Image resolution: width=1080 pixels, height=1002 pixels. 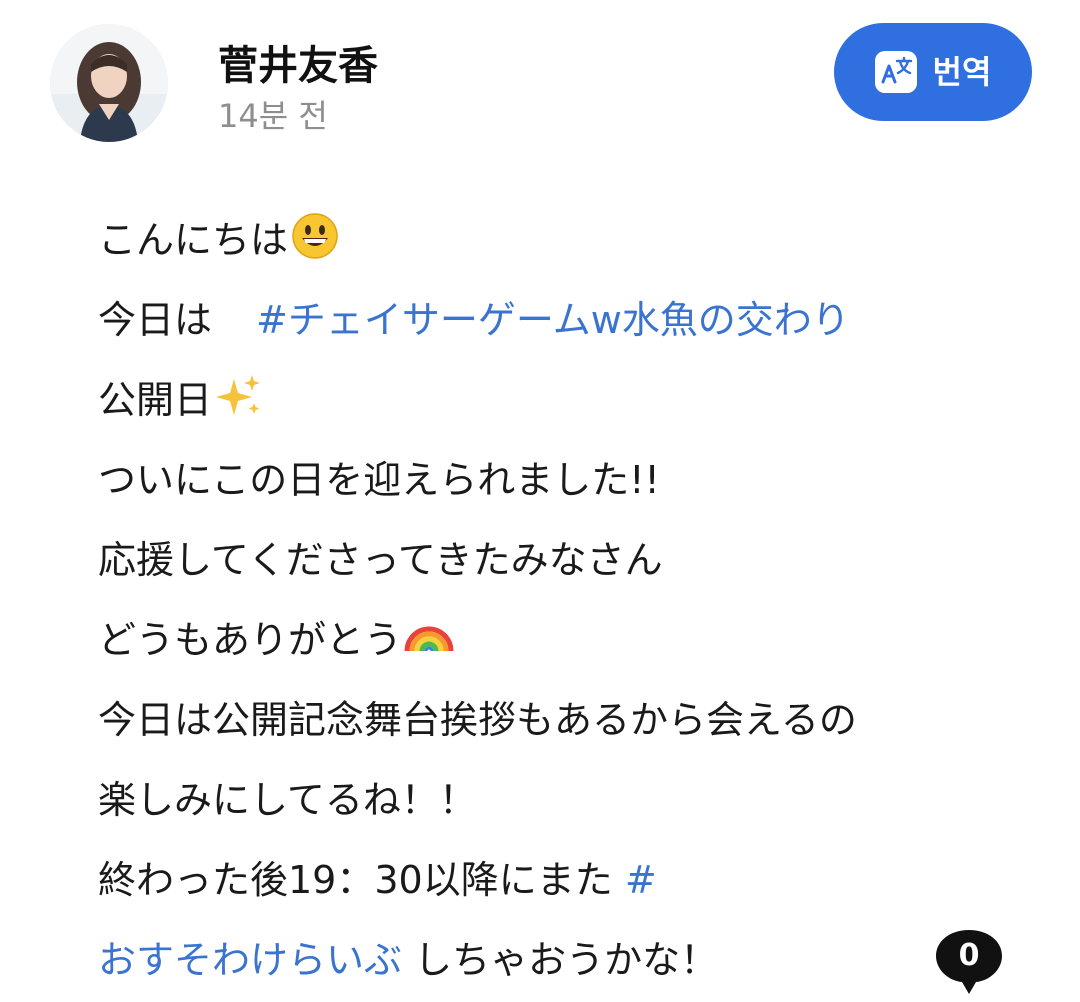 I want to click on body-line-5: 応援してくださってきたみなさん, so click(x=568, y=560).